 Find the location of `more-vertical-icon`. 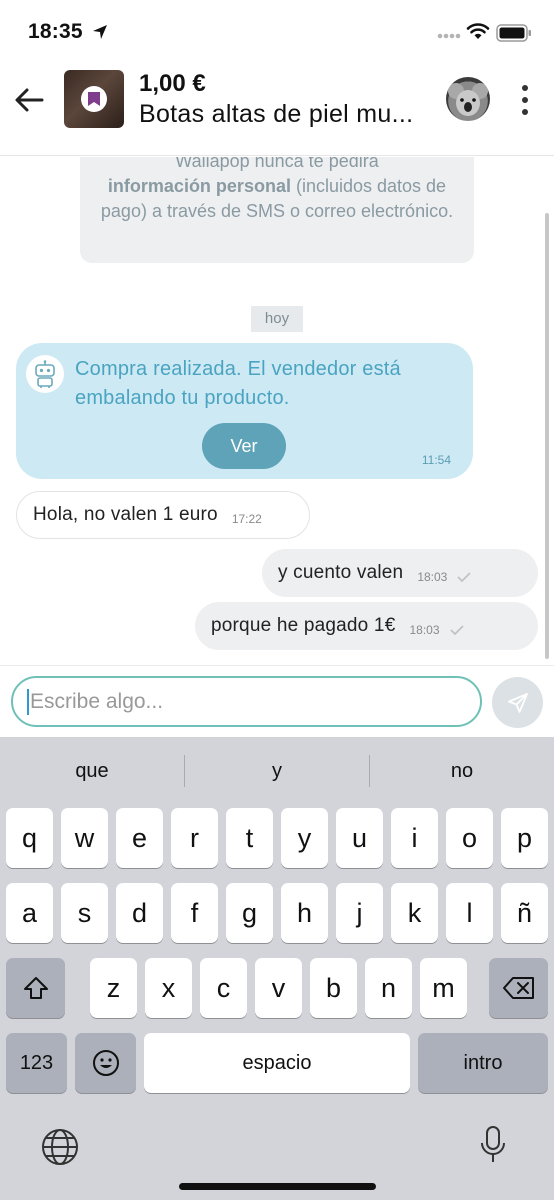

more-vertical-icon is located at coordinates (525, 100).